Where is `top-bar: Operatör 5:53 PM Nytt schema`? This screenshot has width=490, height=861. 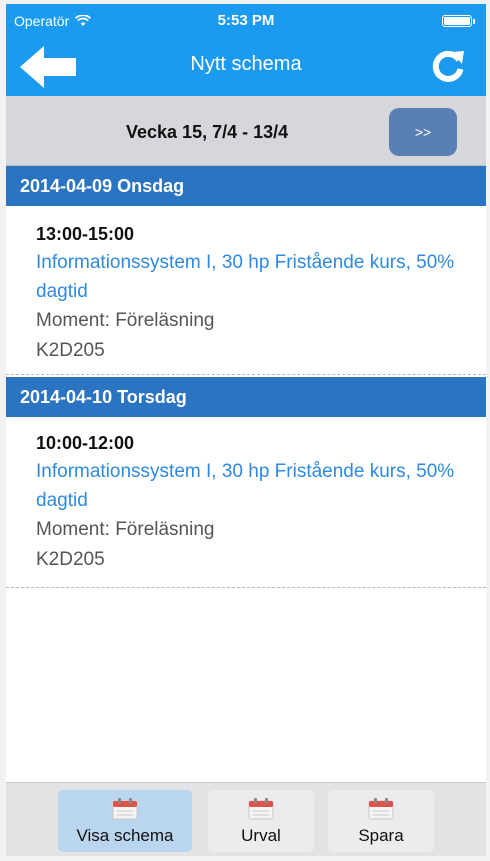
top-bar: Operatör 5:53 PM Nytt schema is located at coordinates (246, 50).